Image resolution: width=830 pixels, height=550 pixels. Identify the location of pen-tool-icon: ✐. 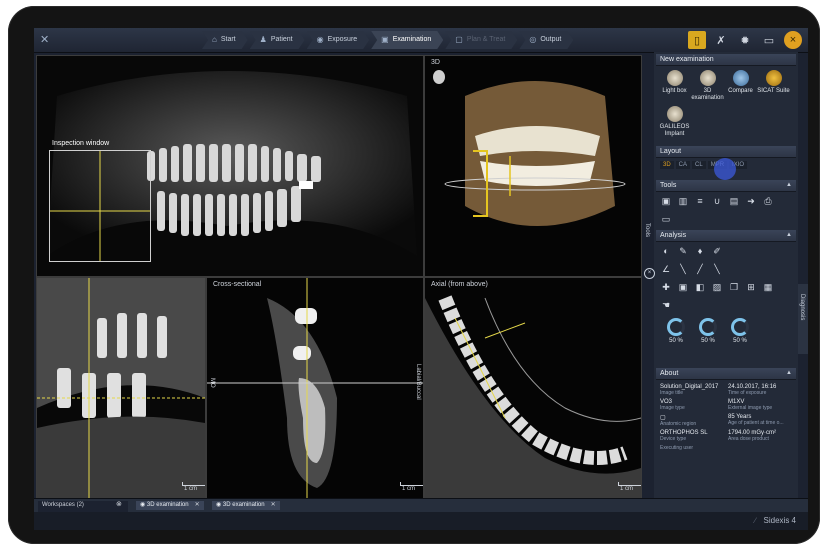
(717, 251).